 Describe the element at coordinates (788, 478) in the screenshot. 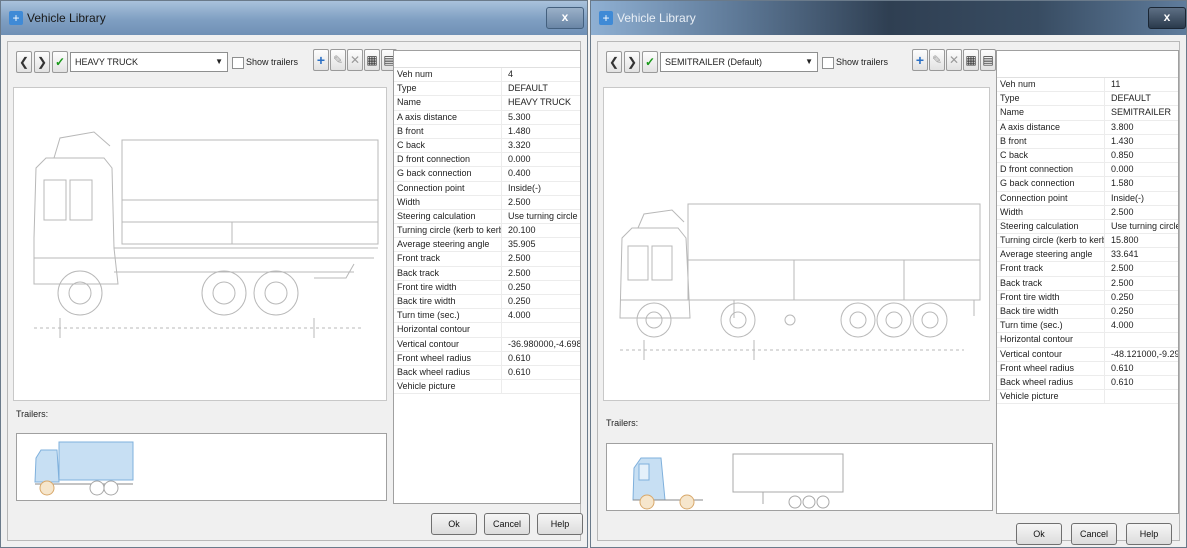

I see `semitrailer-thumbnail` at that location.